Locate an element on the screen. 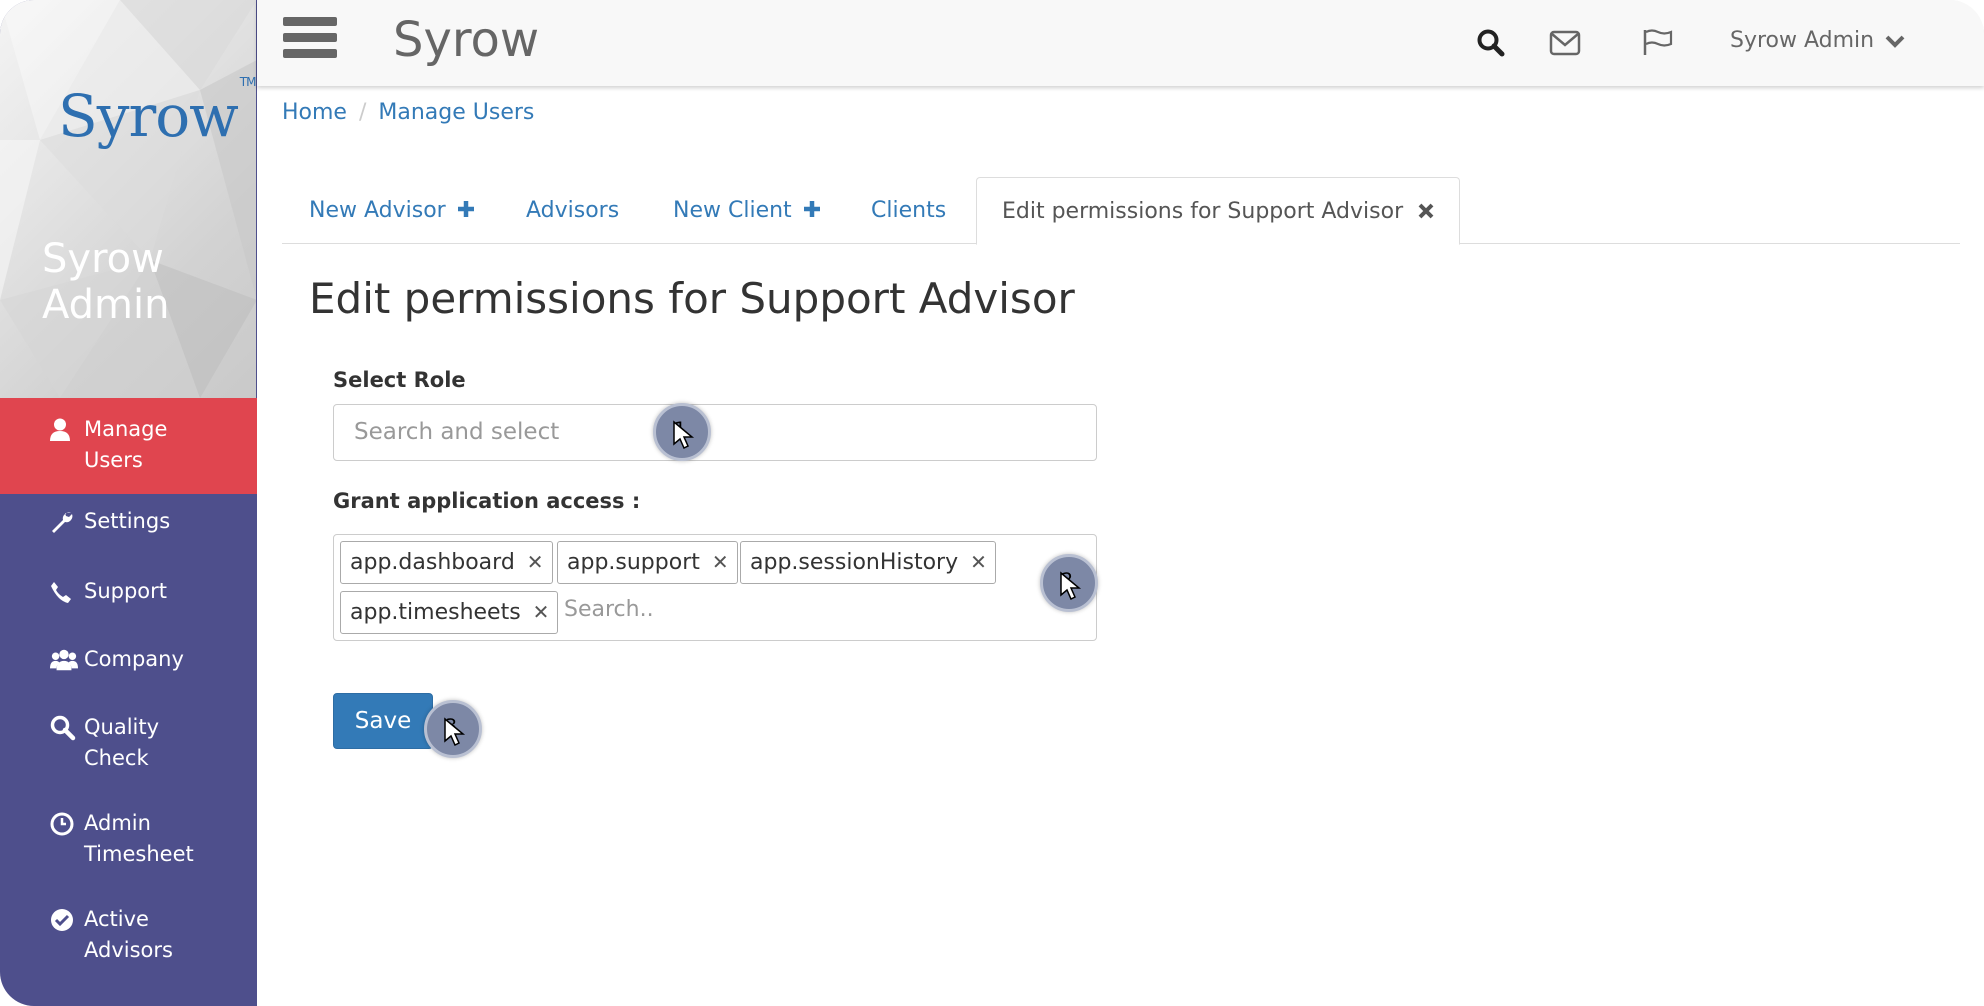 The width and height of the screenshot is (1984, 1006). tab-new-client: New Client is located at coordinates (747, 210).